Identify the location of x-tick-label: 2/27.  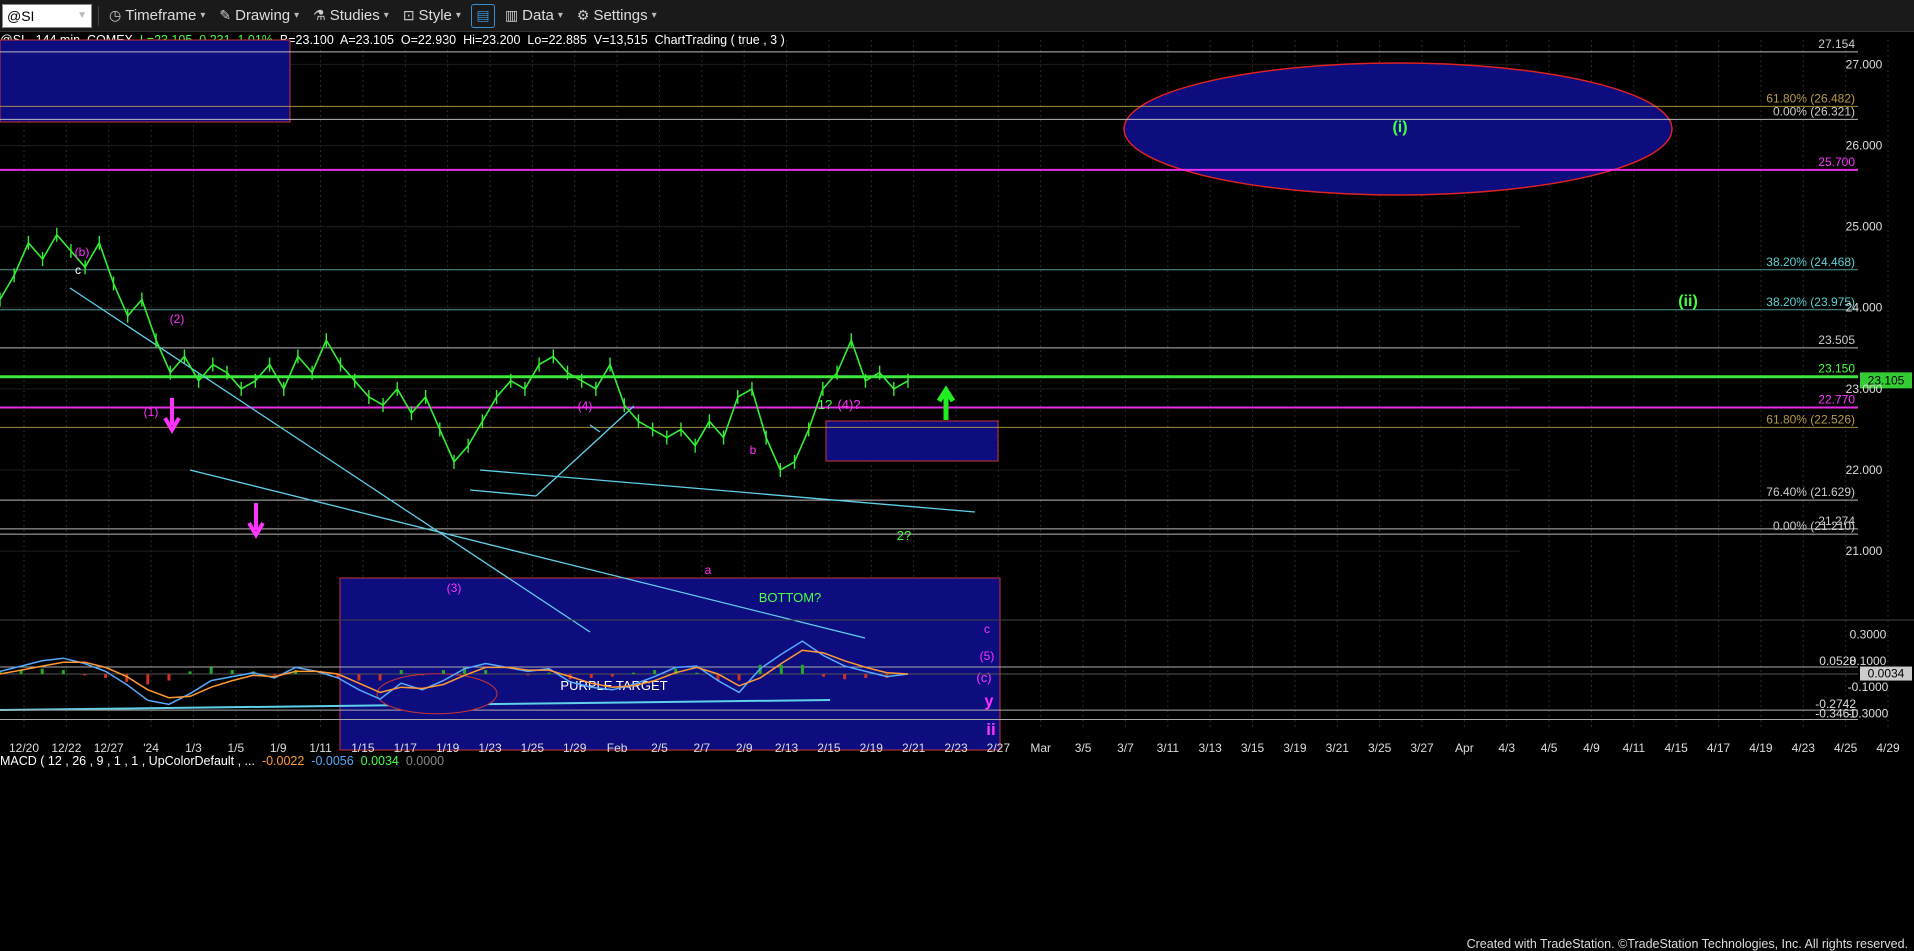
(999, 748).